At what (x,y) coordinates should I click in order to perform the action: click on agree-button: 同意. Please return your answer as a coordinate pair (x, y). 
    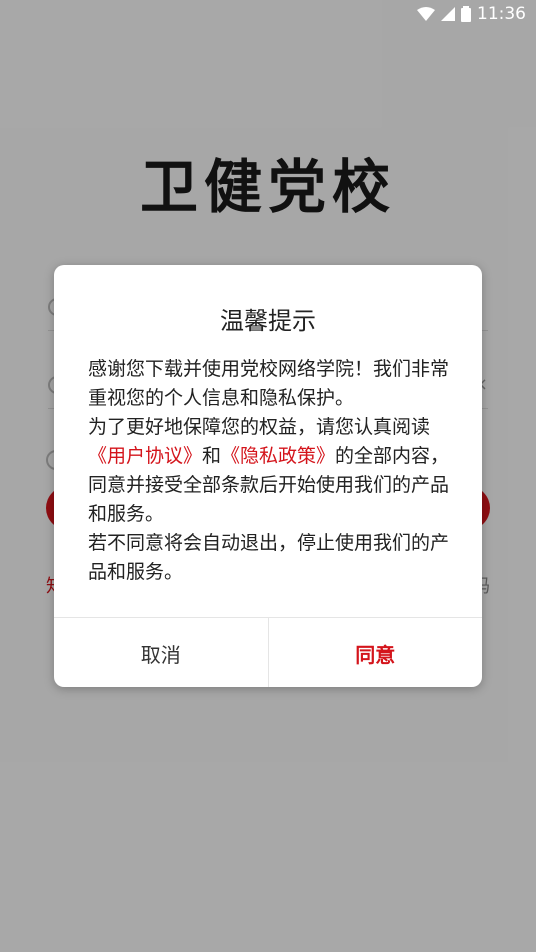
    Looking at the image, I should click on (376, 652).